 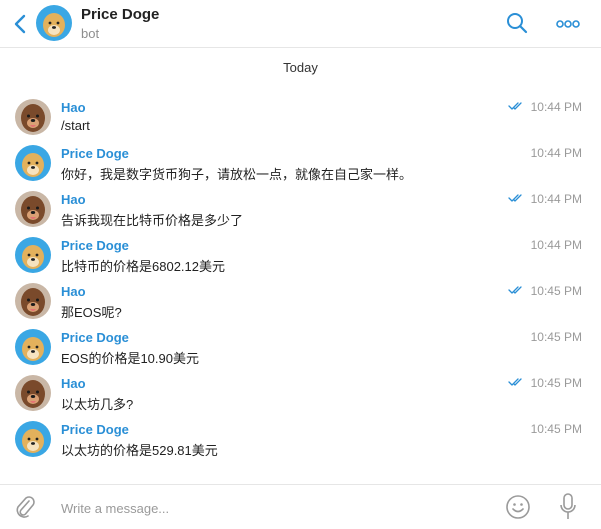 What do you see at coordinates (300, 115) in the screenshot?
I see `message-row: Hao/start 10:44 PM` at bounding box center [300, 115].